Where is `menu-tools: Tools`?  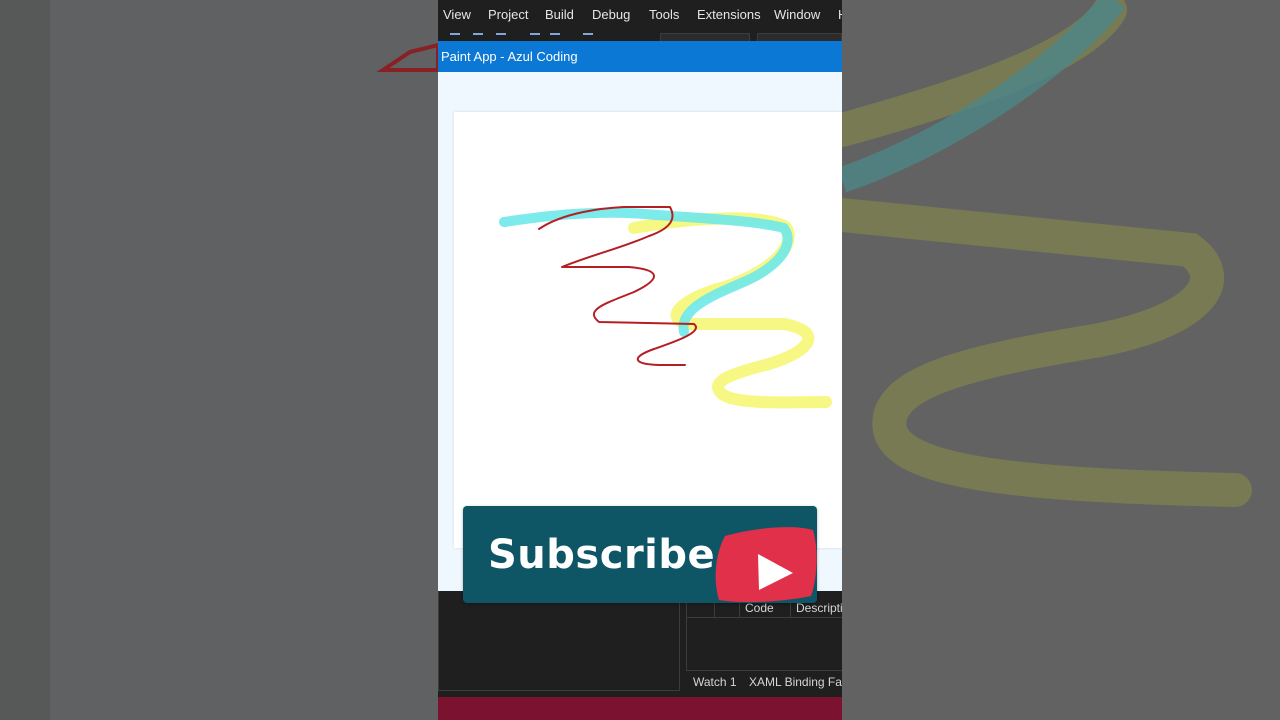
menu-tools: Tools is located at coordinates (664, 14).